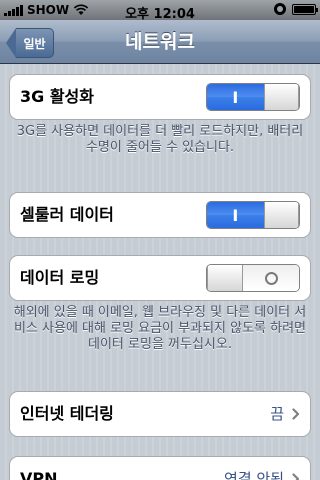 This screenshot has height=480, width=320. I want to click on data-roaming-cell: 데이터 로밍, so click(160, 278).